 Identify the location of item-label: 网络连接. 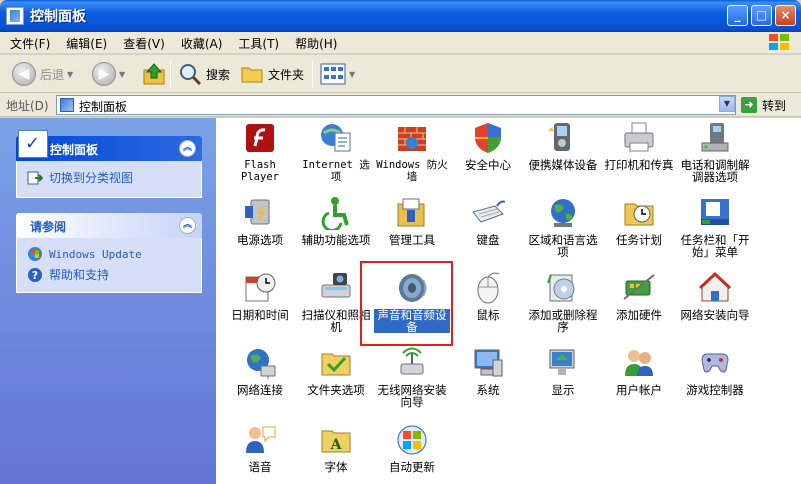
(260, 390).